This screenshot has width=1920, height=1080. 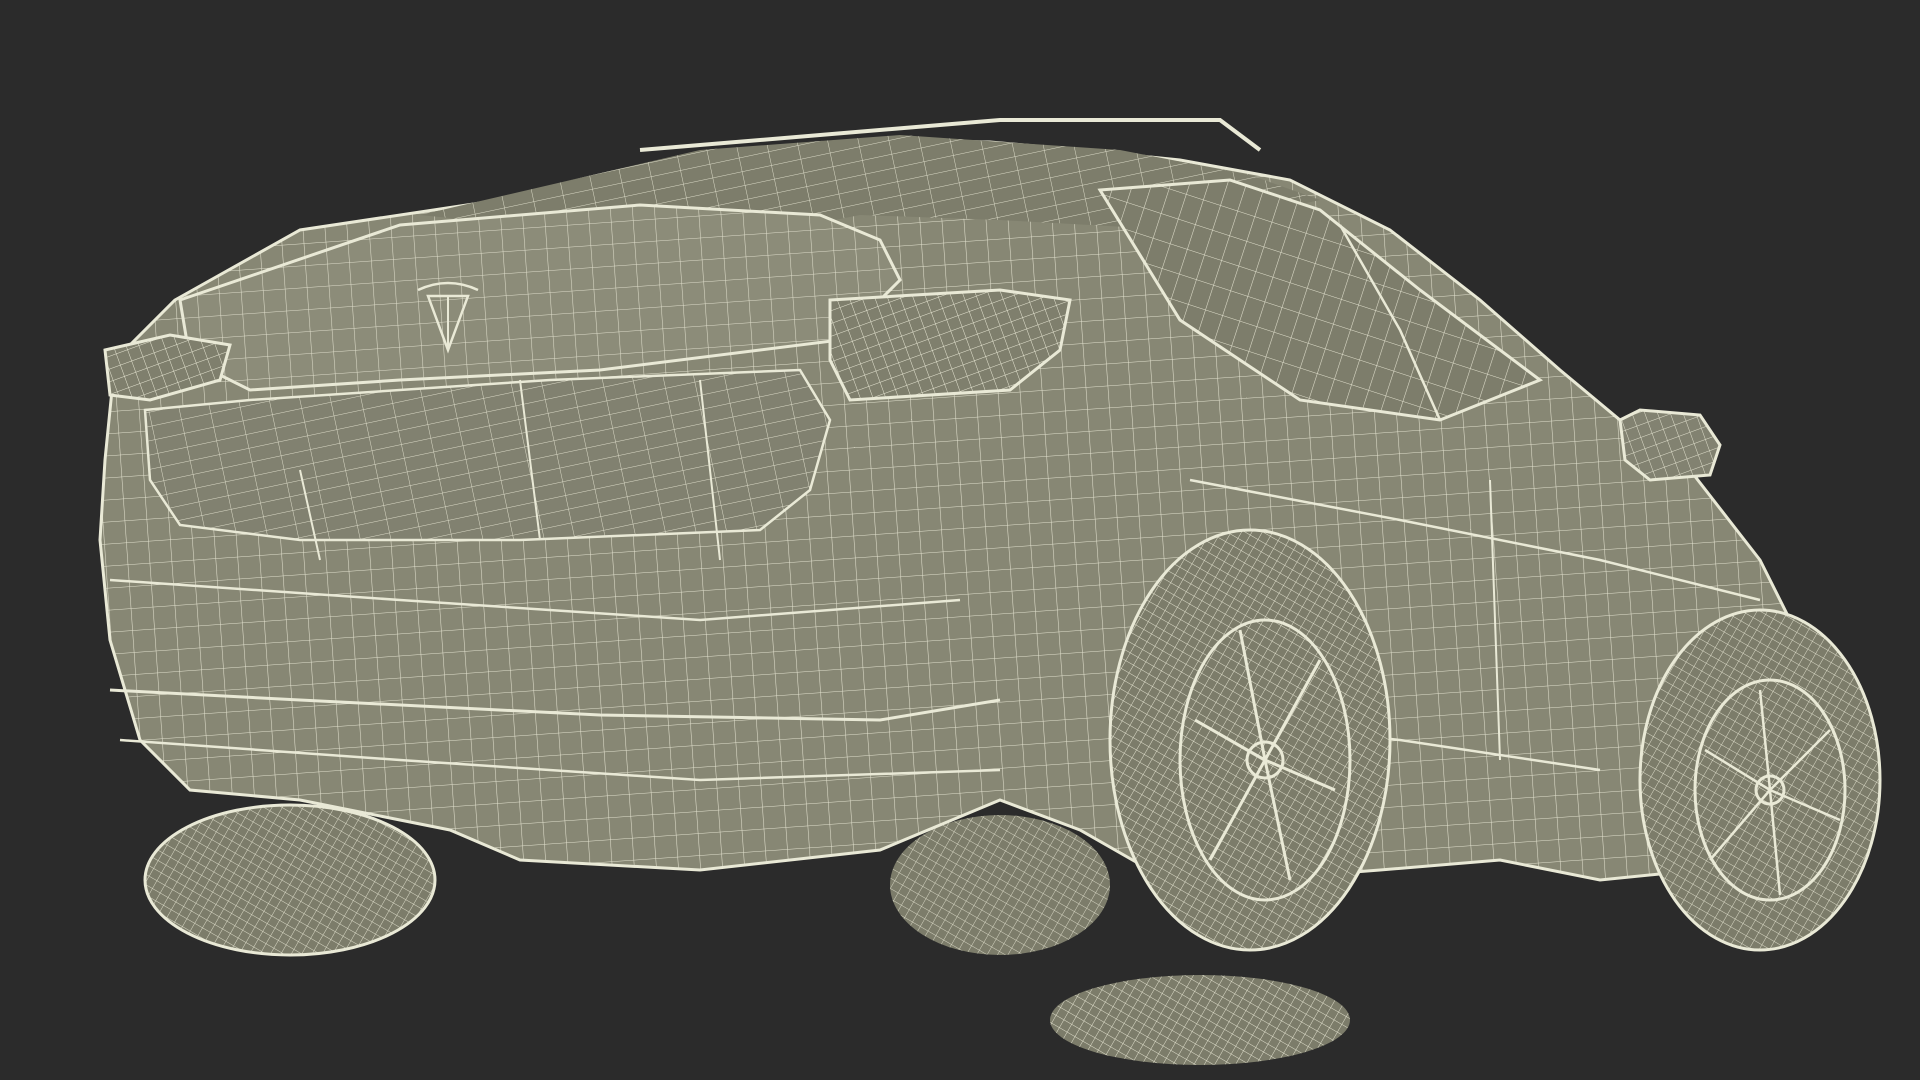 What do you see at coordinates (290, 880) in the screenshot?
I see `rear-right-wheel` at bounding box center [290, 880].